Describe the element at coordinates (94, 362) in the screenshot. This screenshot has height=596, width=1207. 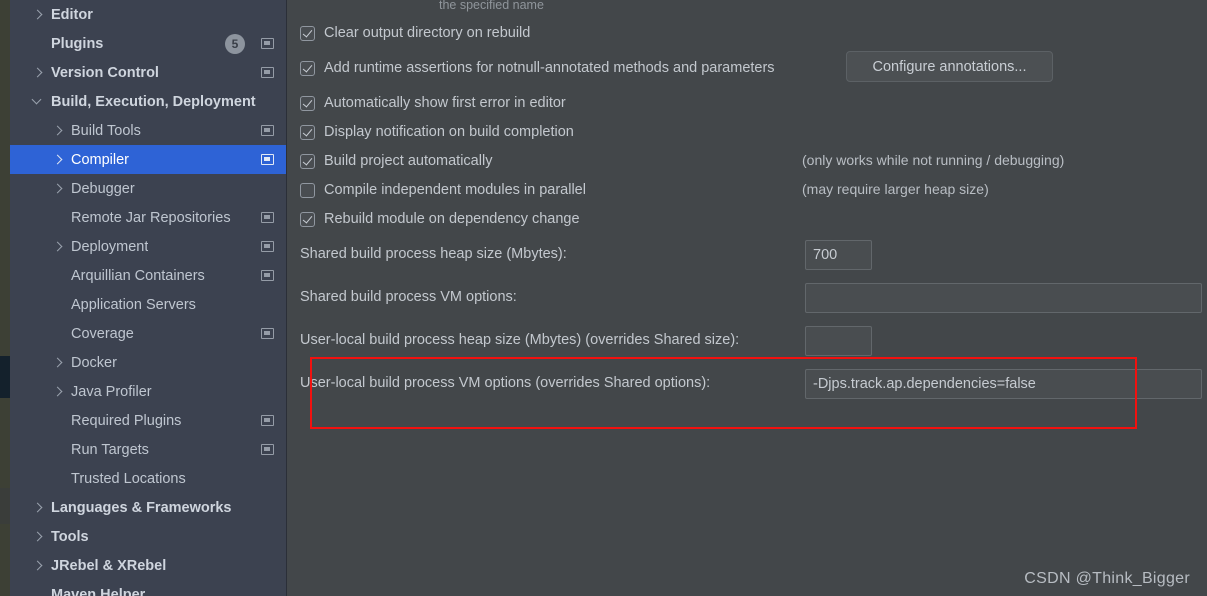
I see `sidebar-item-label: Docker` at that location.